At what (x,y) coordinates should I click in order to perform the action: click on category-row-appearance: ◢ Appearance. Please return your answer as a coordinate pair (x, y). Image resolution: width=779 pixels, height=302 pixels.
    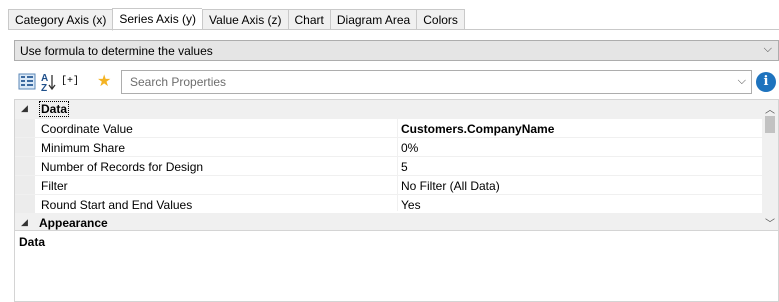
    Looking at the image, I should click on (388, 222).